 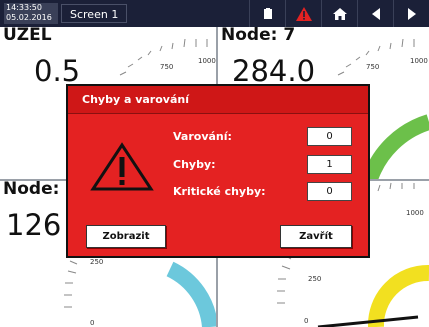 What do you see at coordinates (214, 13) in the screenshot?
I see `top-bar: 14:33:50 05.02.2016 Screen 1` at bounding box center [214, 13].